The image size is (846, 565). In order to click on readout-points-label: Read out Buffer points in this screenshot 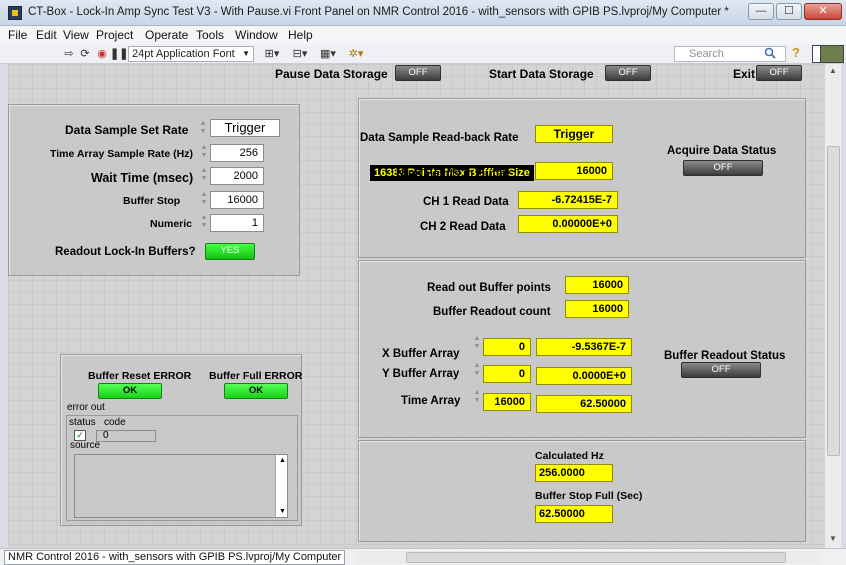, I will do `click(489, 288)`.